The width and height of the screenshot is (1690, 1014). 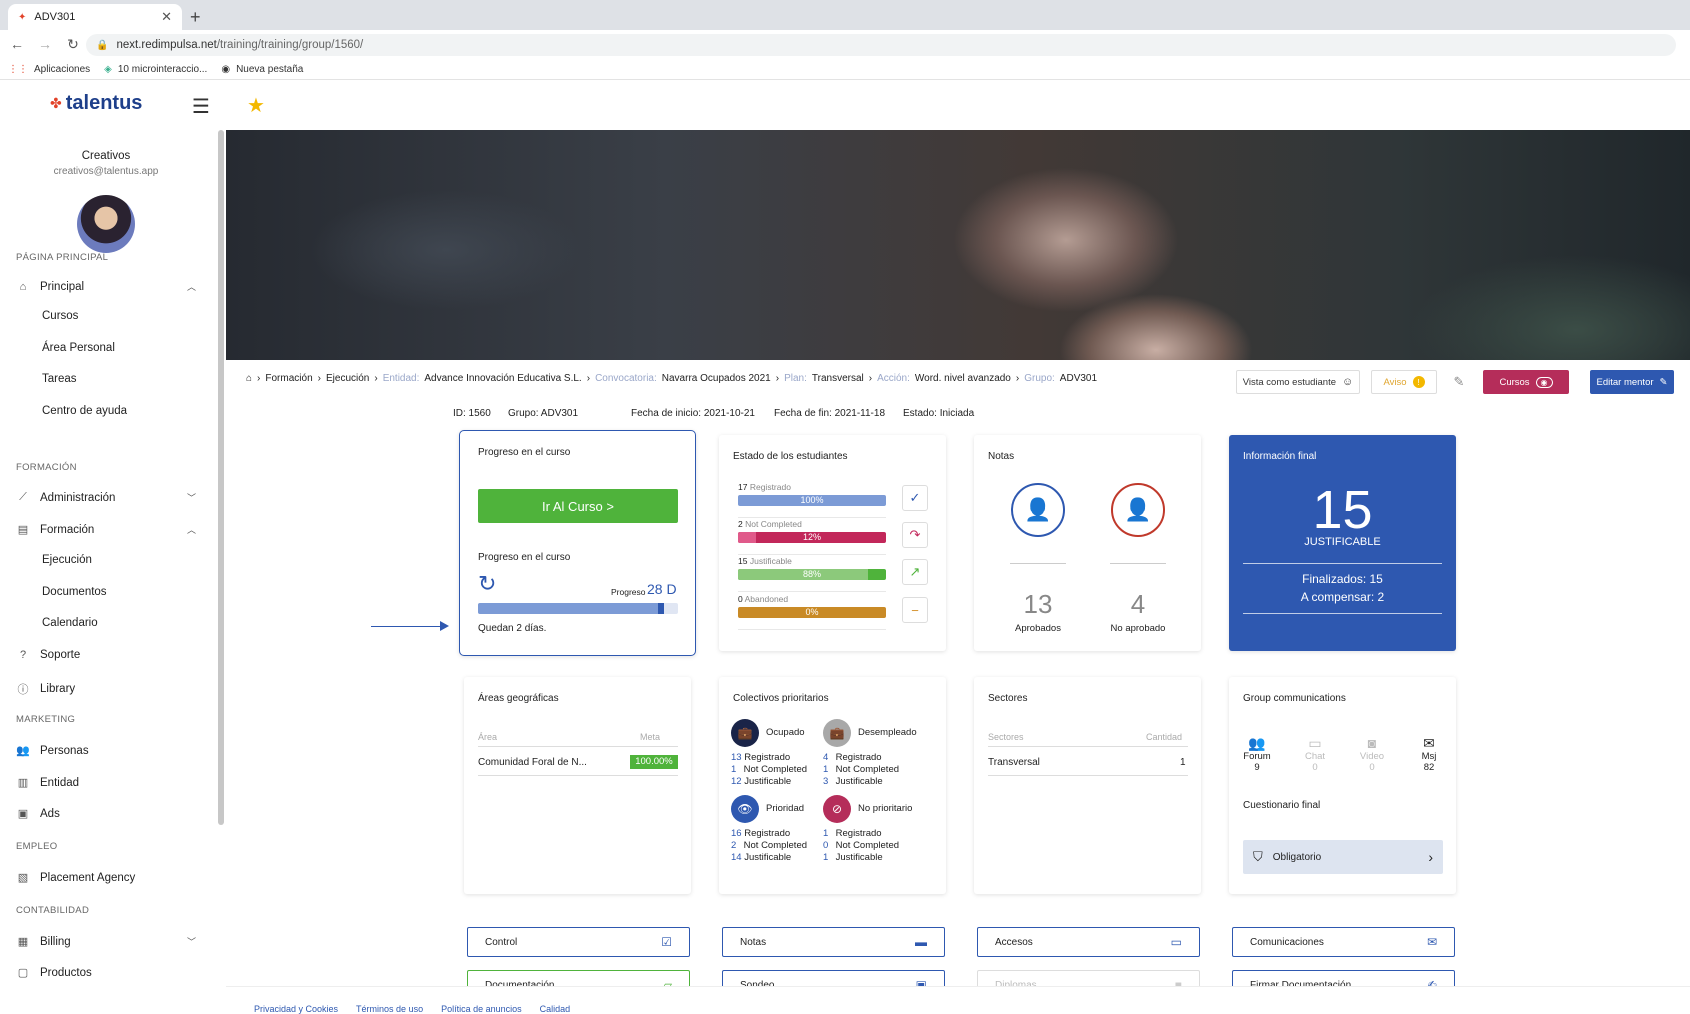 I want to click on approved-user-icon: 👤, so click(x=1038, y=510).